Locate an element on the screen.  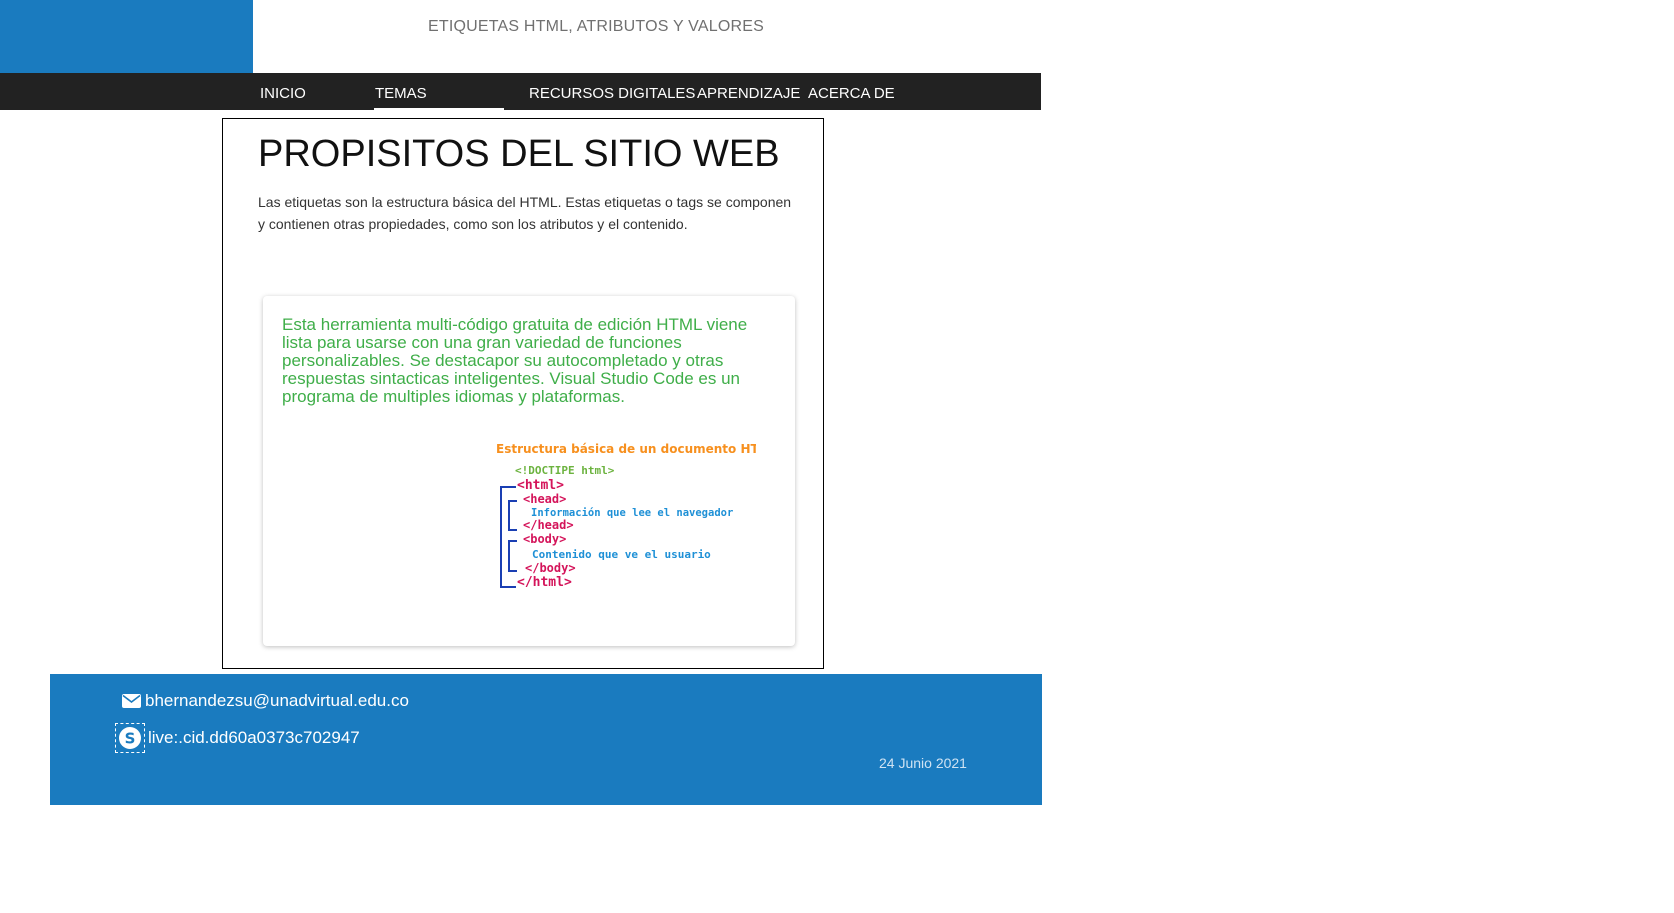
nav-item-temas: TEMAS is located at coordinates (401, 93).